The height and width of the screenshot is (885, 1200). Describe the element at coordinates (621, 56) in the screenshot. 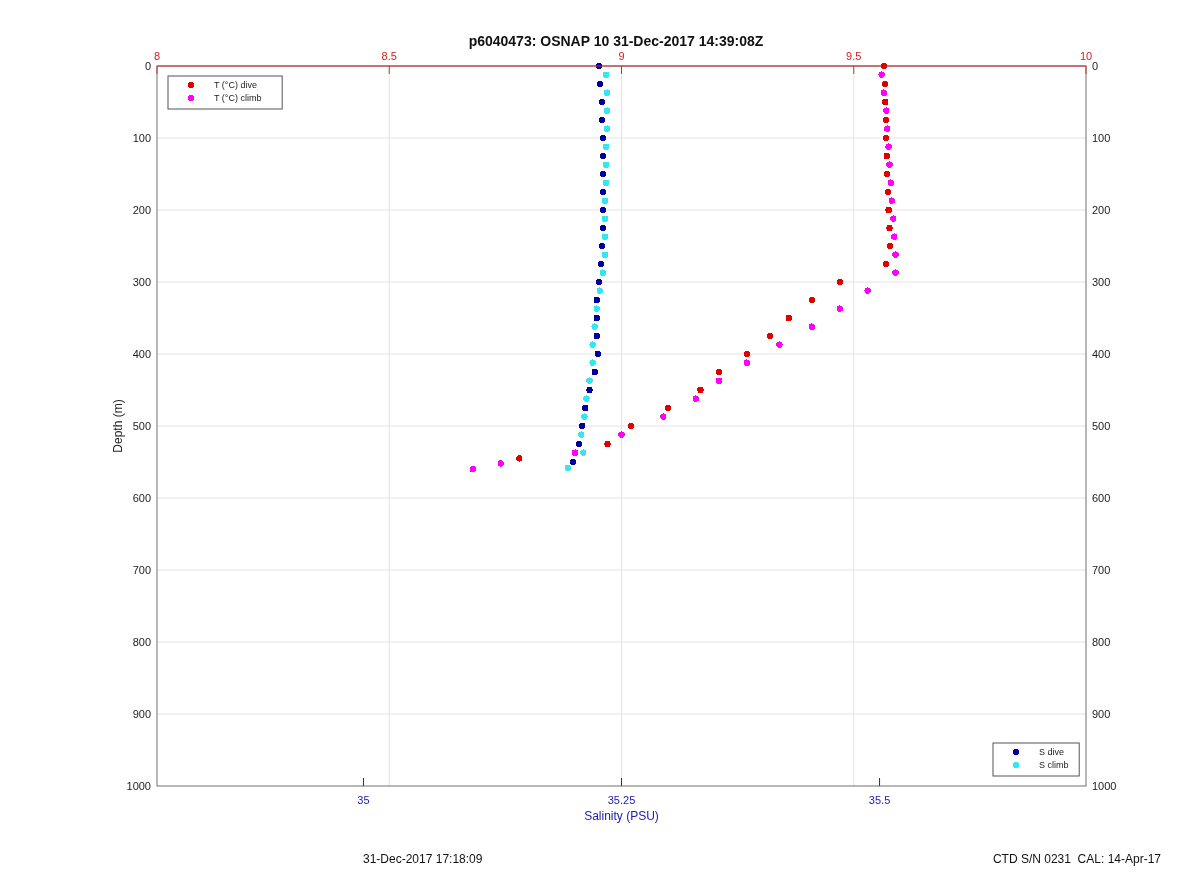

I see `tick-label: 9` at that location.